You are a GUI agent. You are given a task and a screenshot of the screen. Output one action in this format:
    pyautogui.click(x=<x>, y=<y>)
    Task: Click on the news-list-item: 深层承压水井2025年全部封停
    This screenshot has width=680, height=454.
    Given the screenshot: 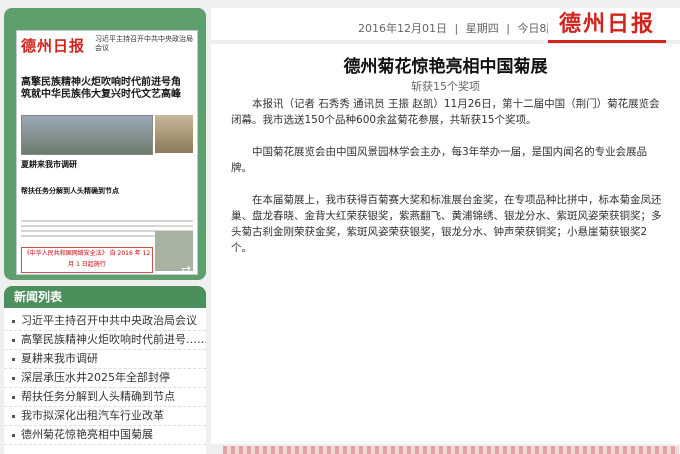 What is the action you would take?
    pyautogui.click(x=105, y=378)
    